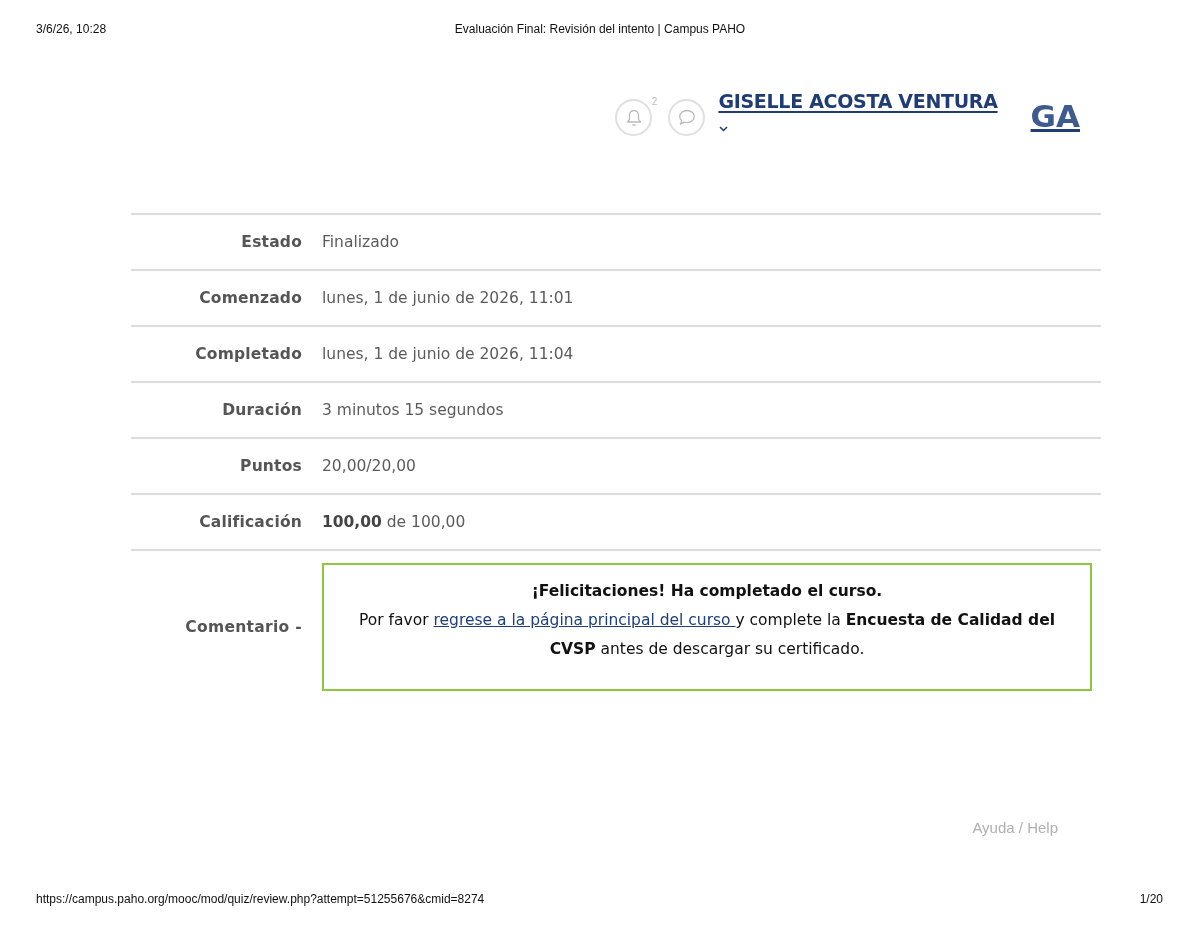  What do you see at coordinates (248, 354) in the screenshot?
I see `field-label: Completado` at bounding box center [248, 354].